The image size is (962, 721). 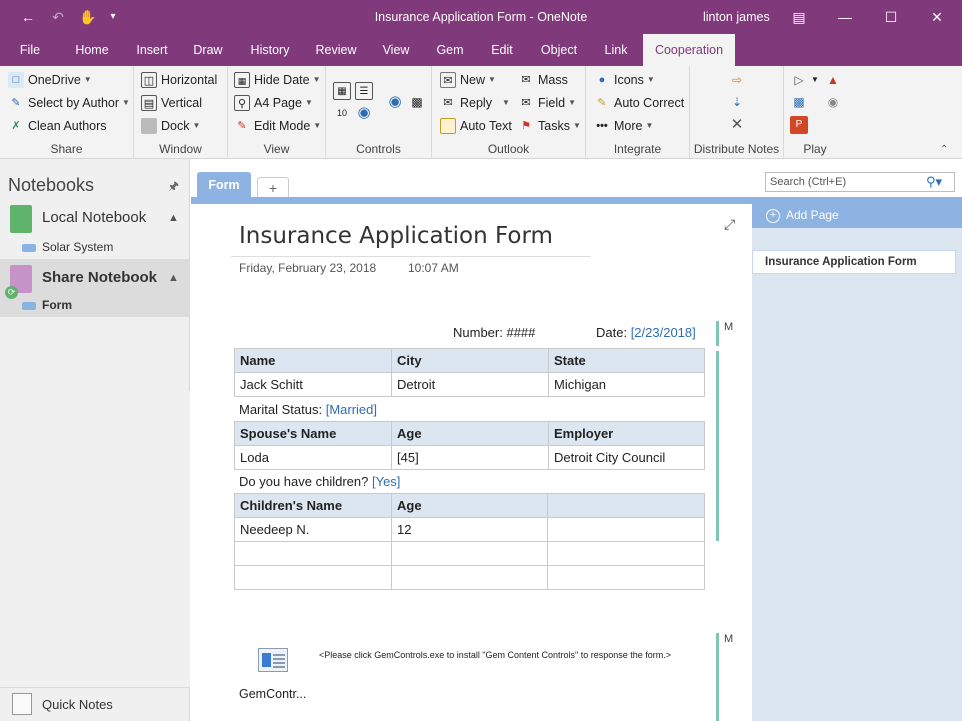 I want to click on search-box: Search (Ctrl+E) ⚲▾, so click(x=860, y=182).